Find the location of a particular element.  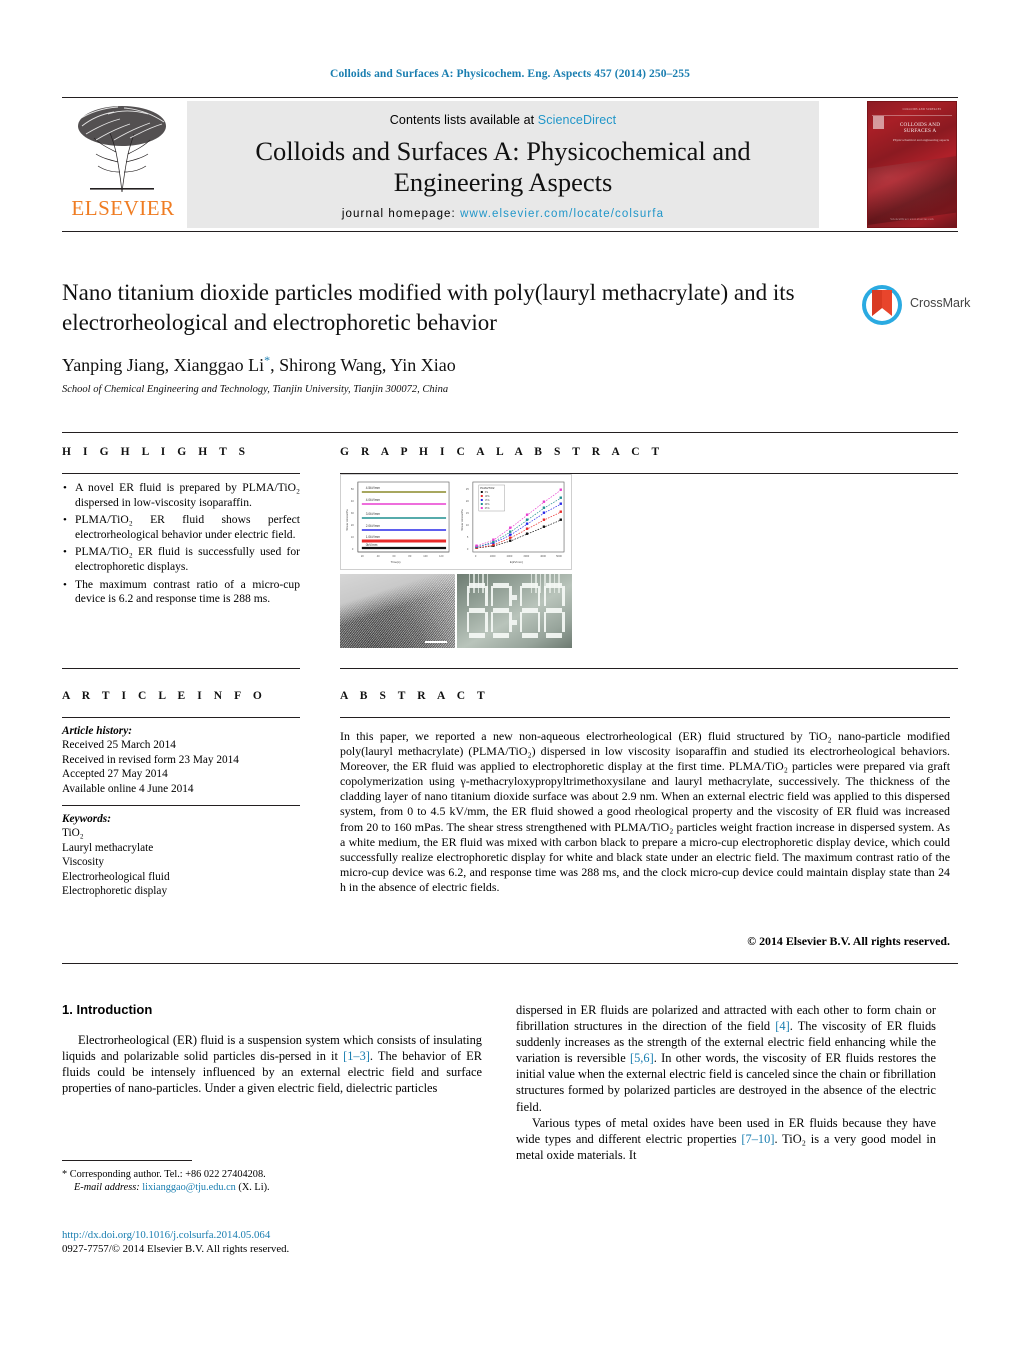

rule-graphical-abstract-bottom is located at coordinates (649, 668).